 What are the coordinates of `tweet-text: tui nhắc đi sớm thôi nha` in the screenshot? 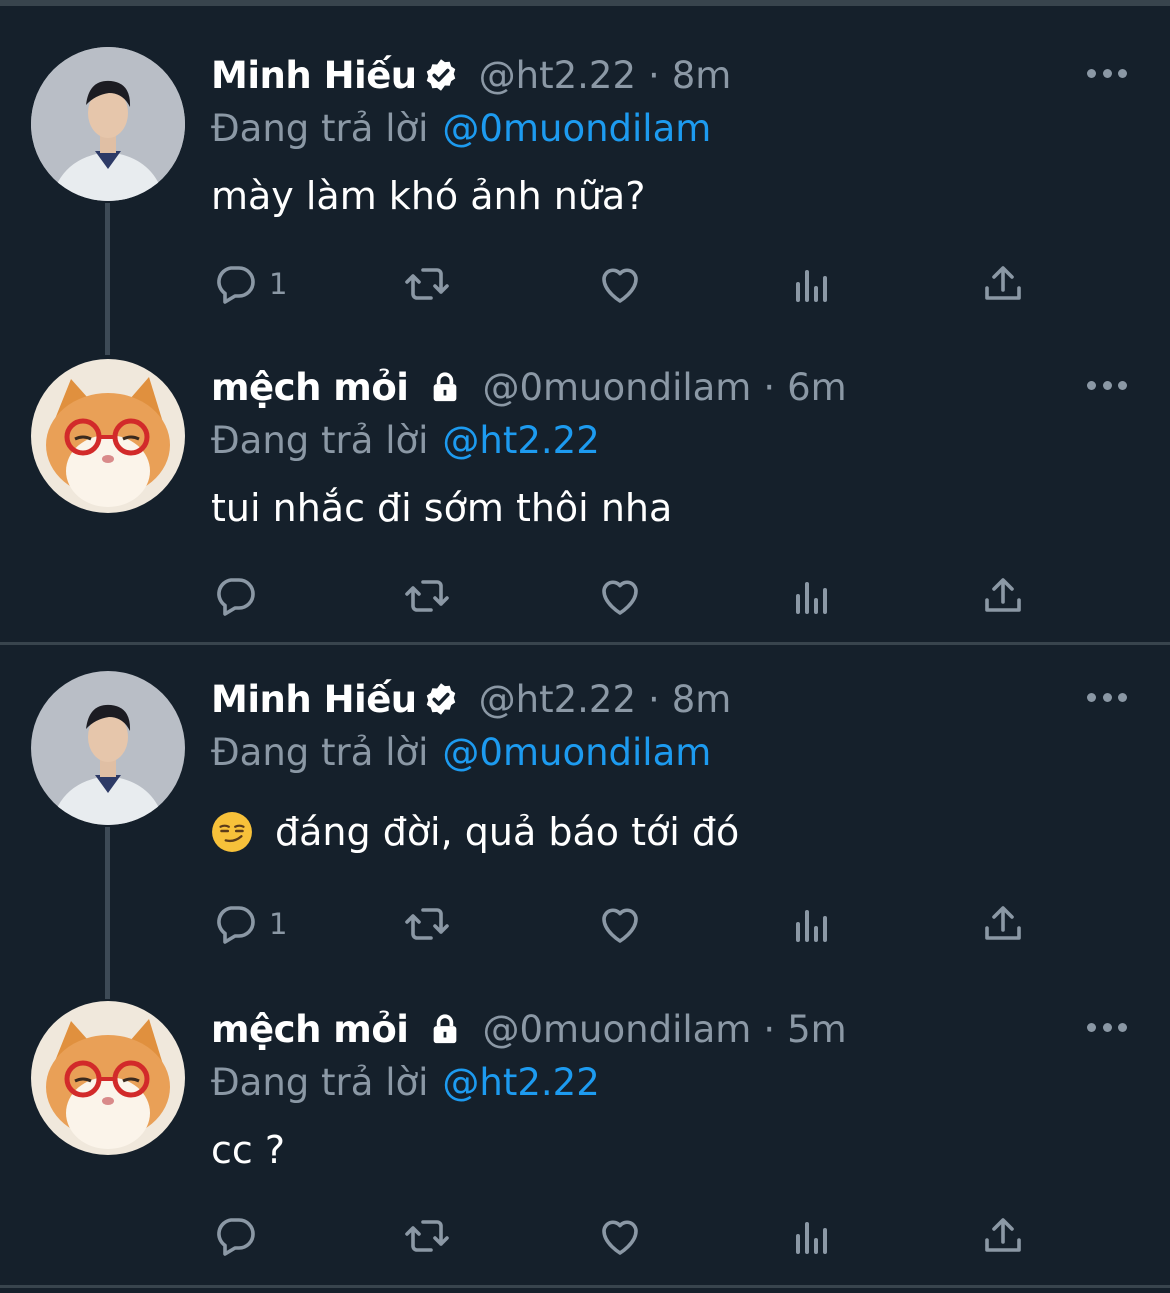 It's located at (442, 508).